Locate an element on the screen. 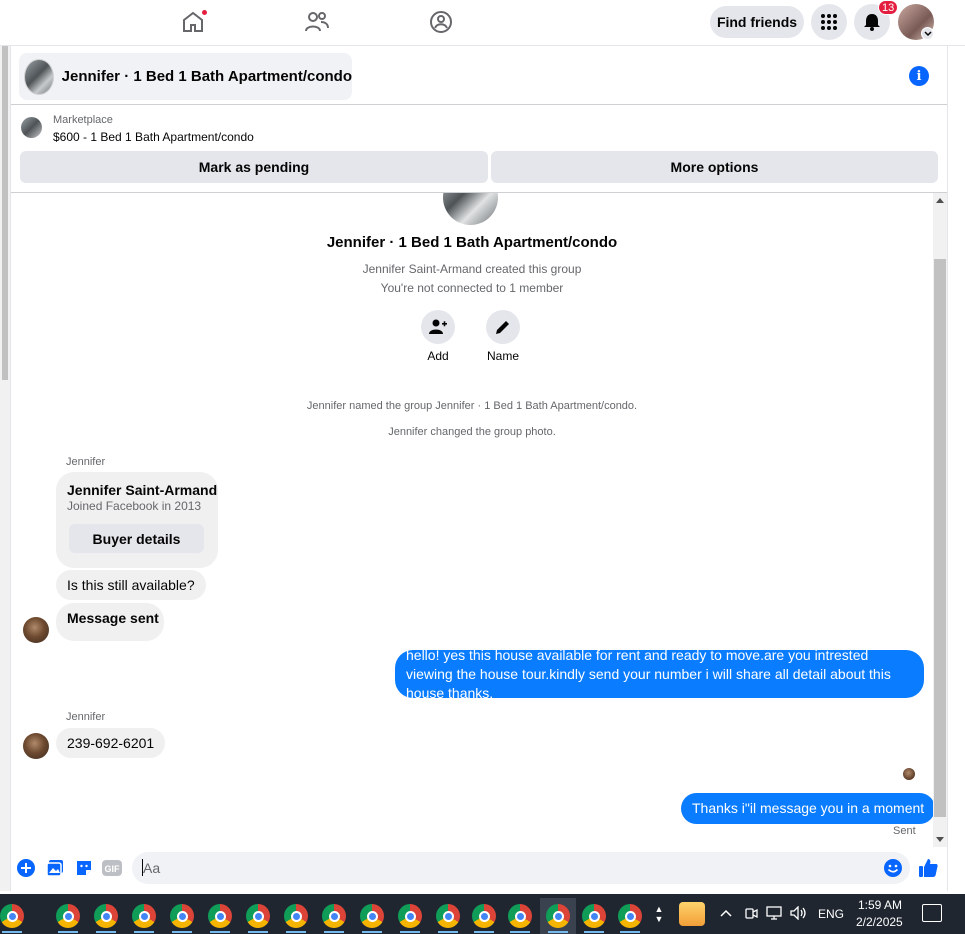 This screenshot has height=934, width=965. message-input-placeholder: Aa is located at coordinates (152, 868).